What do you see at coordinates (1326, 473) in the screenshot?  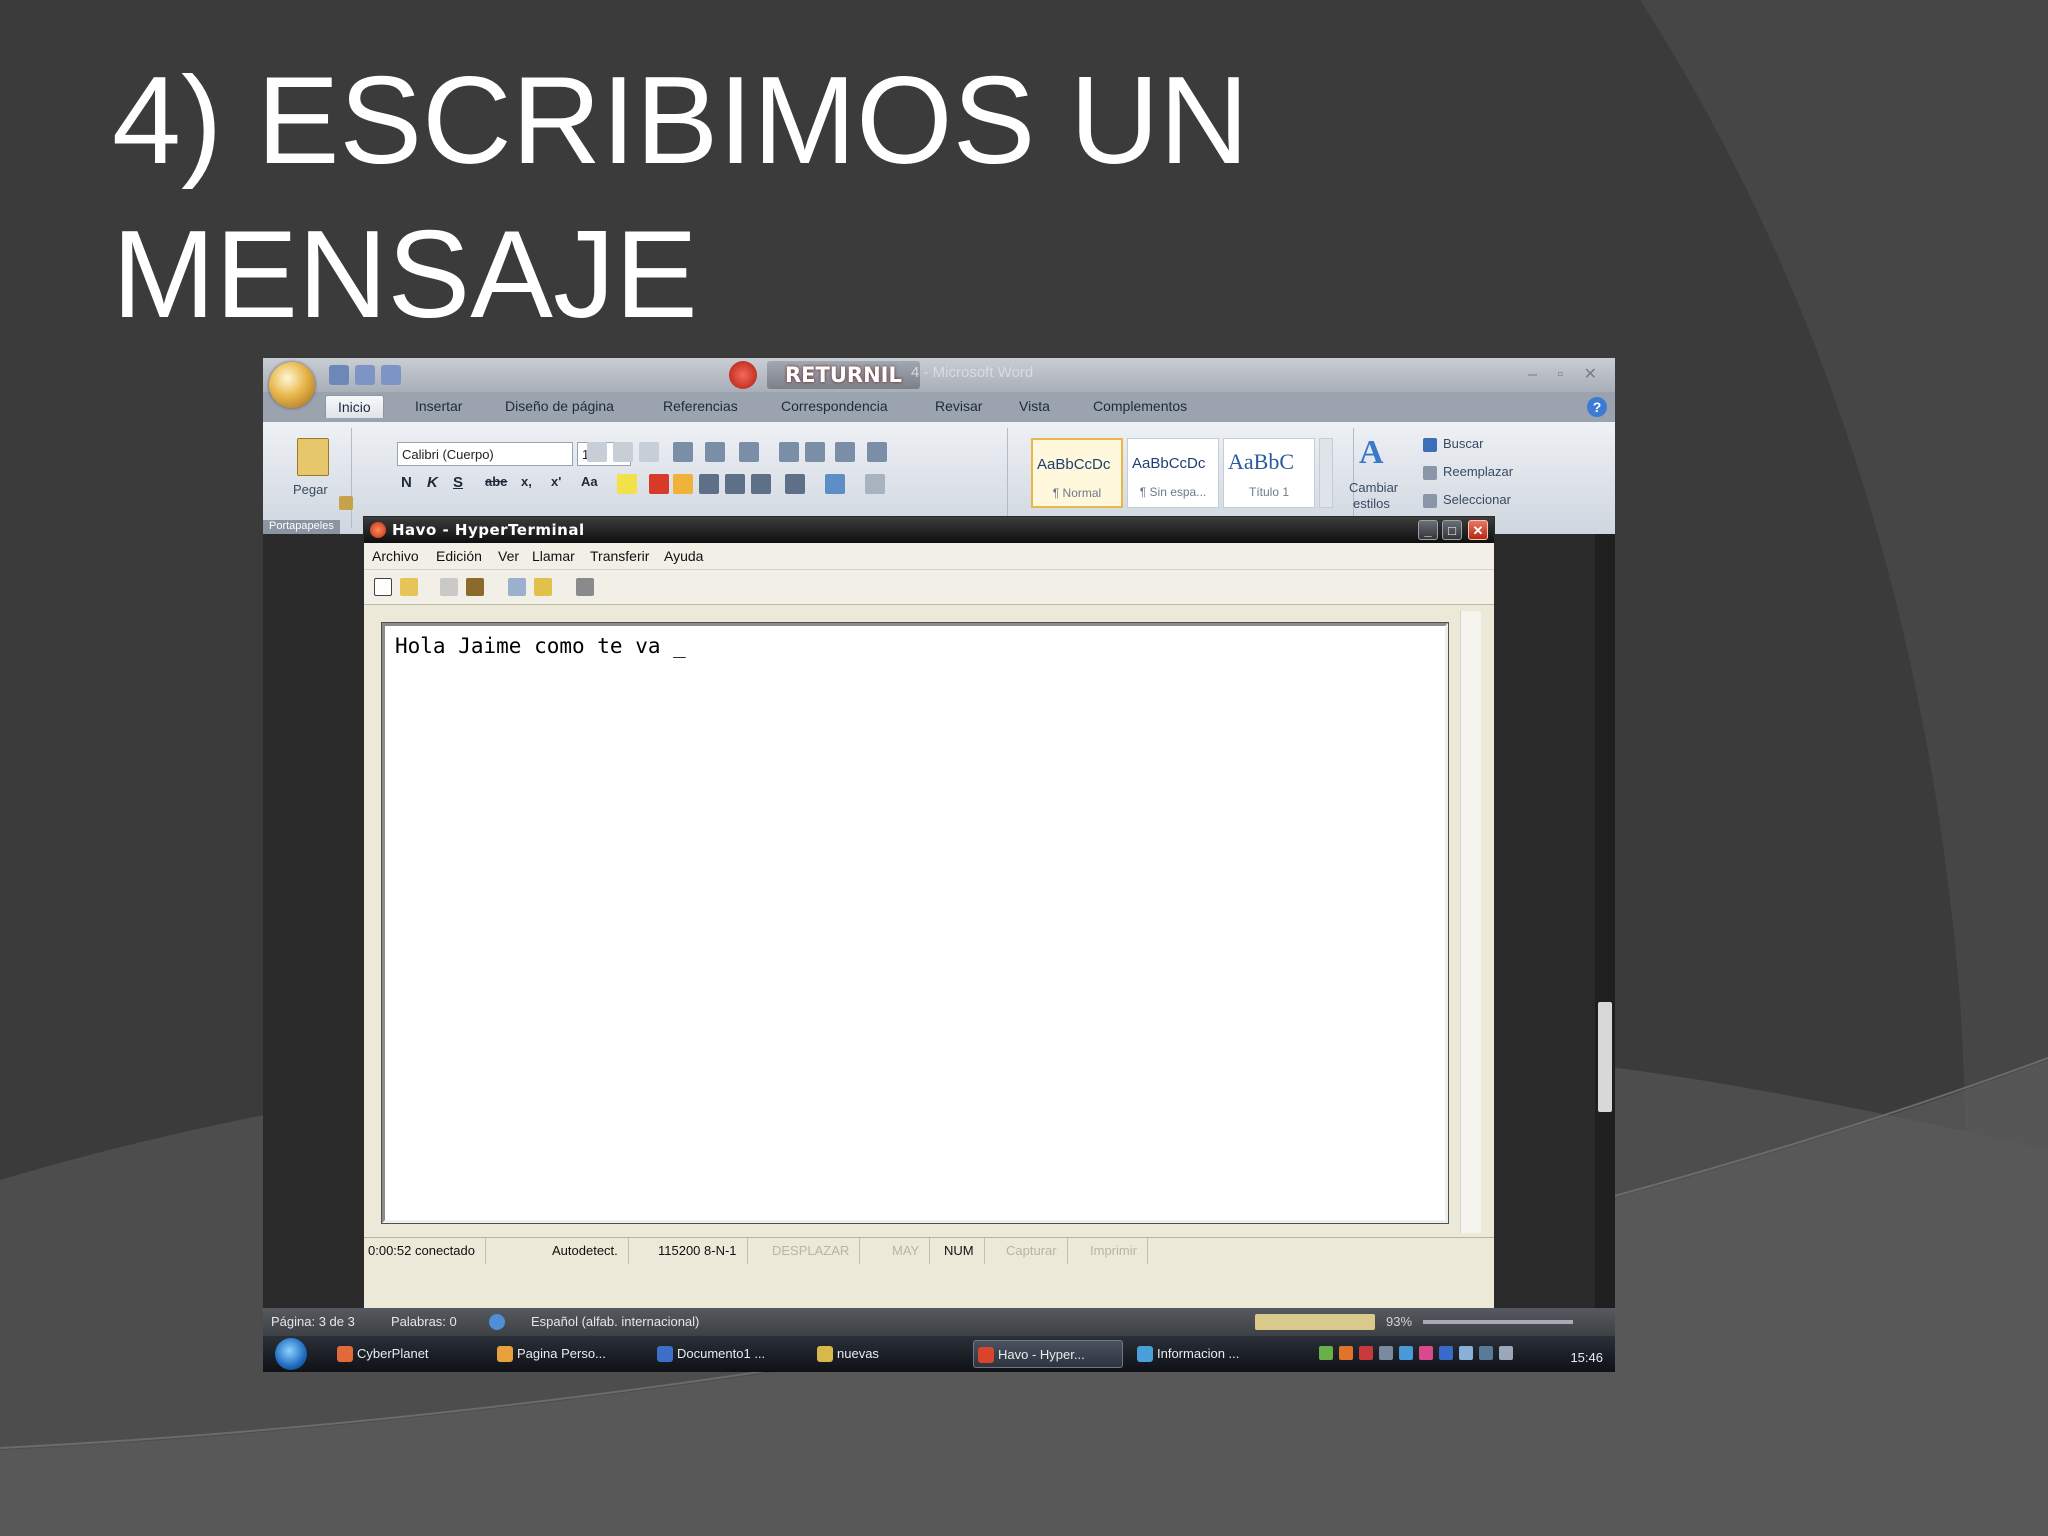 I see `styles-scroll` at bounding box center [1326, 473].